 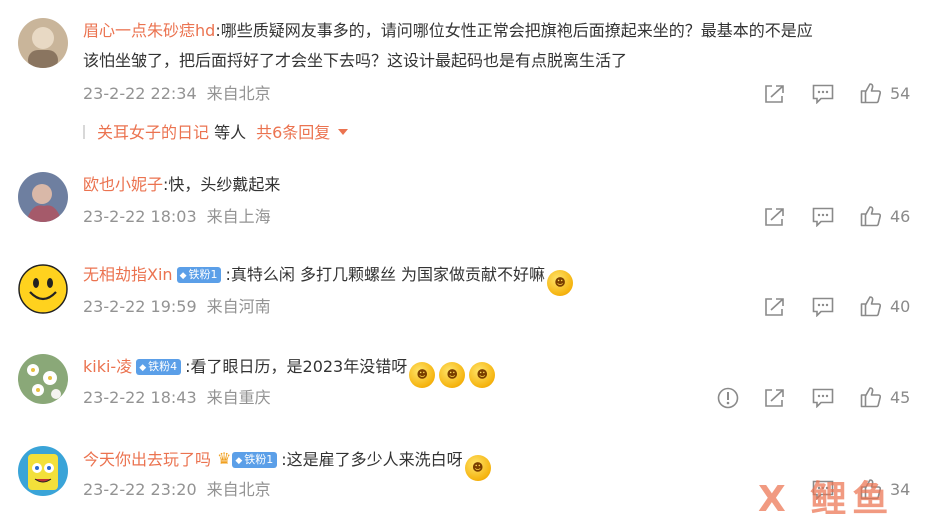 I want to click on more-replies-link: 共6条回复, so click(x=293, y=132).